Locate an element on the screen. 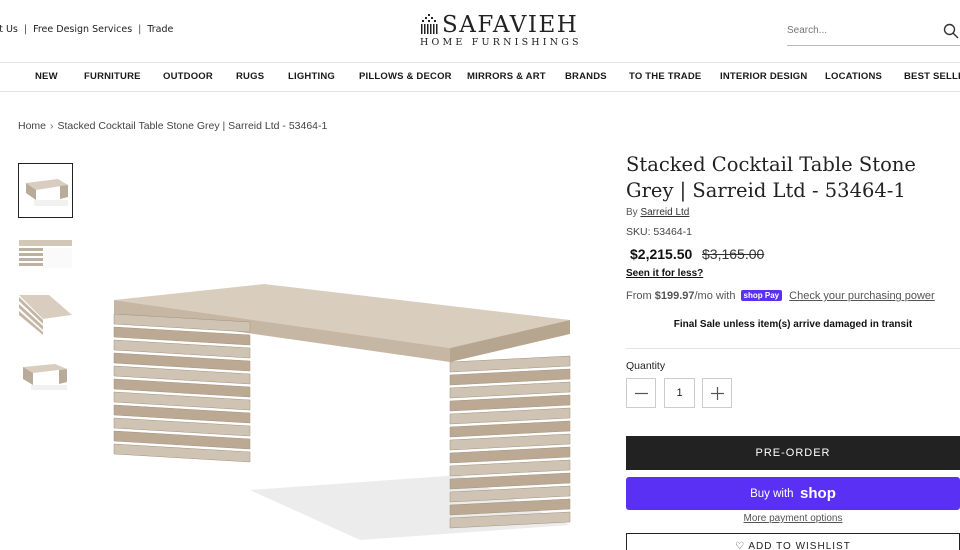 This screenshot has width=960, height=550. product-sku: SKU: 53464-1 is located at coordinates (659, 232).